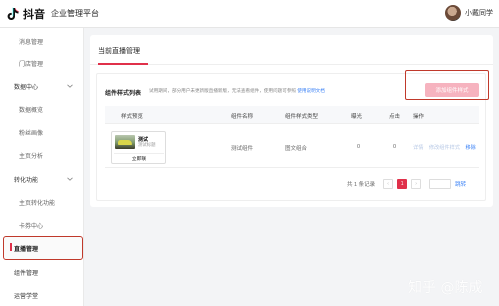 The image size is (499, 306). I want to click on page-jump-input, so click(440, 184).